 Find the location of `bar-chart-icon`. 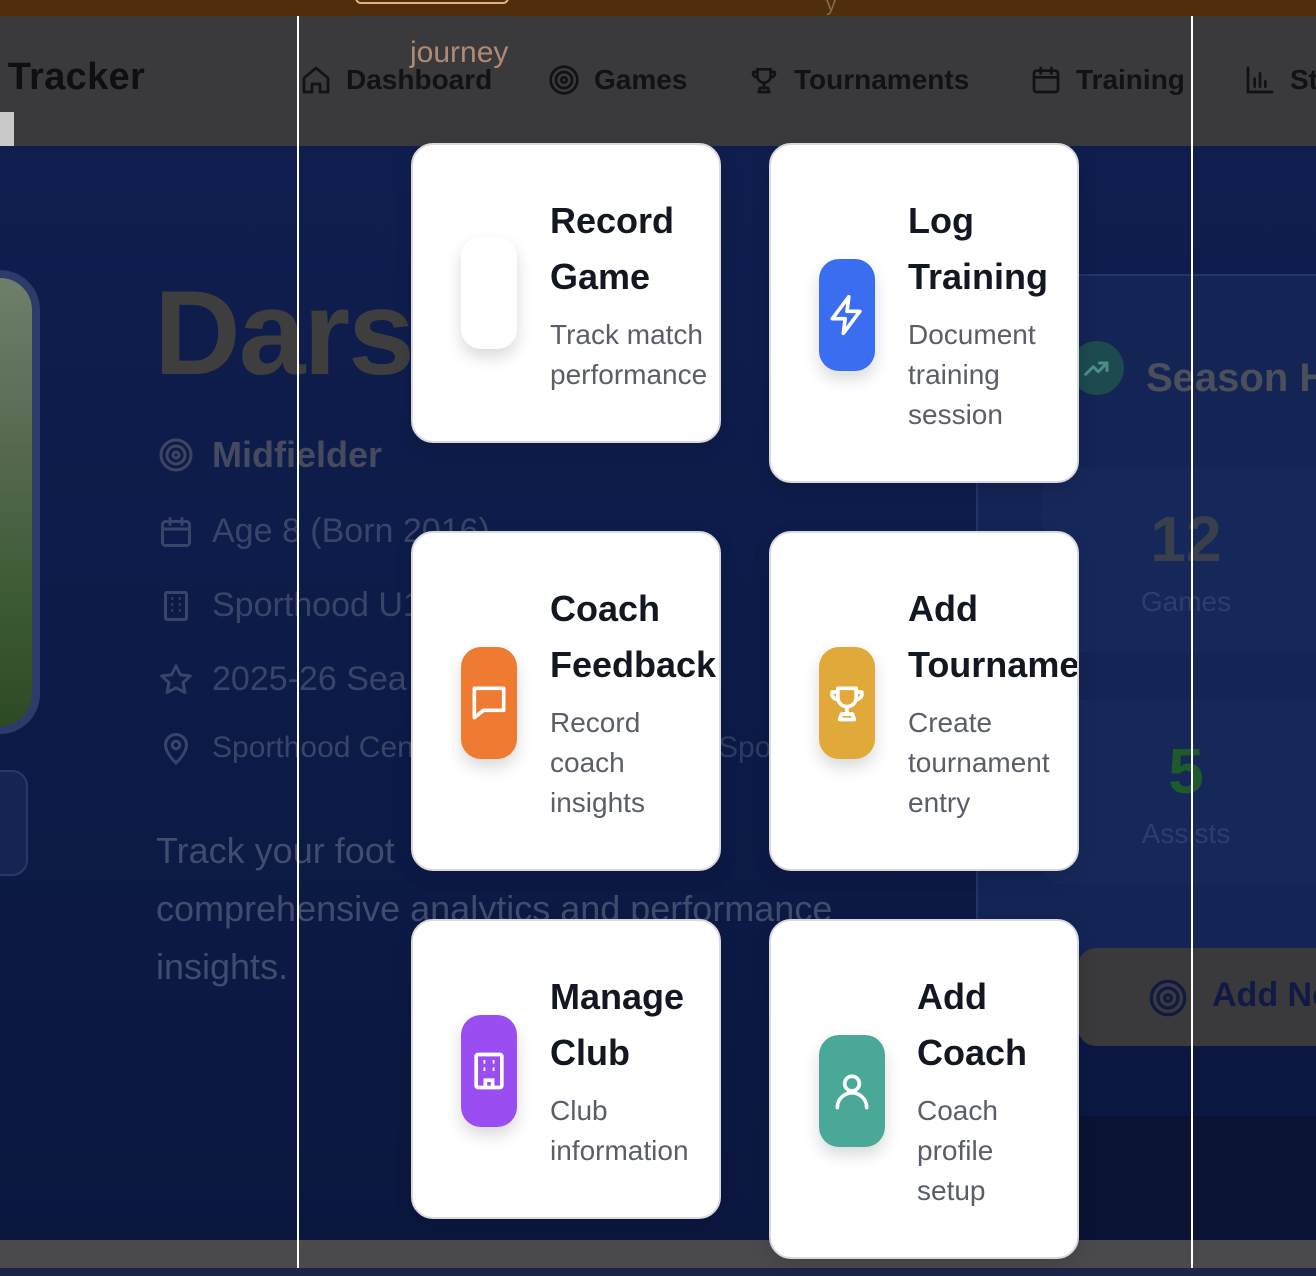

bar-chart-icon is located at coordinates (1260, 80).